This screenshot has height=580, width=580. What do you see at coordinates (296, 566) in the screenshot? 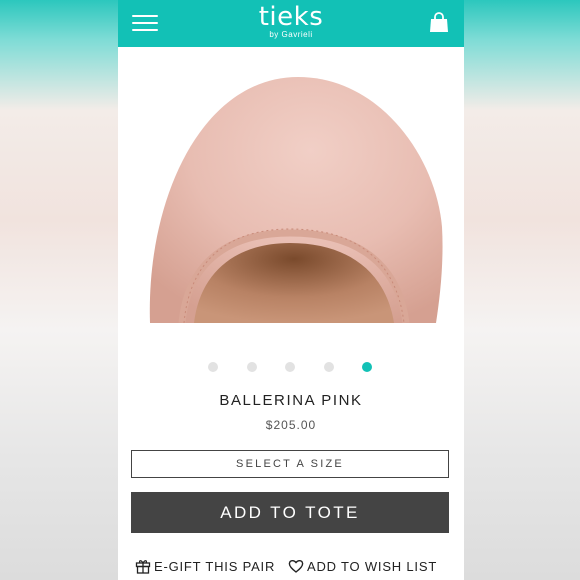
I see `heart-icon` at bounding box center [296, 566].